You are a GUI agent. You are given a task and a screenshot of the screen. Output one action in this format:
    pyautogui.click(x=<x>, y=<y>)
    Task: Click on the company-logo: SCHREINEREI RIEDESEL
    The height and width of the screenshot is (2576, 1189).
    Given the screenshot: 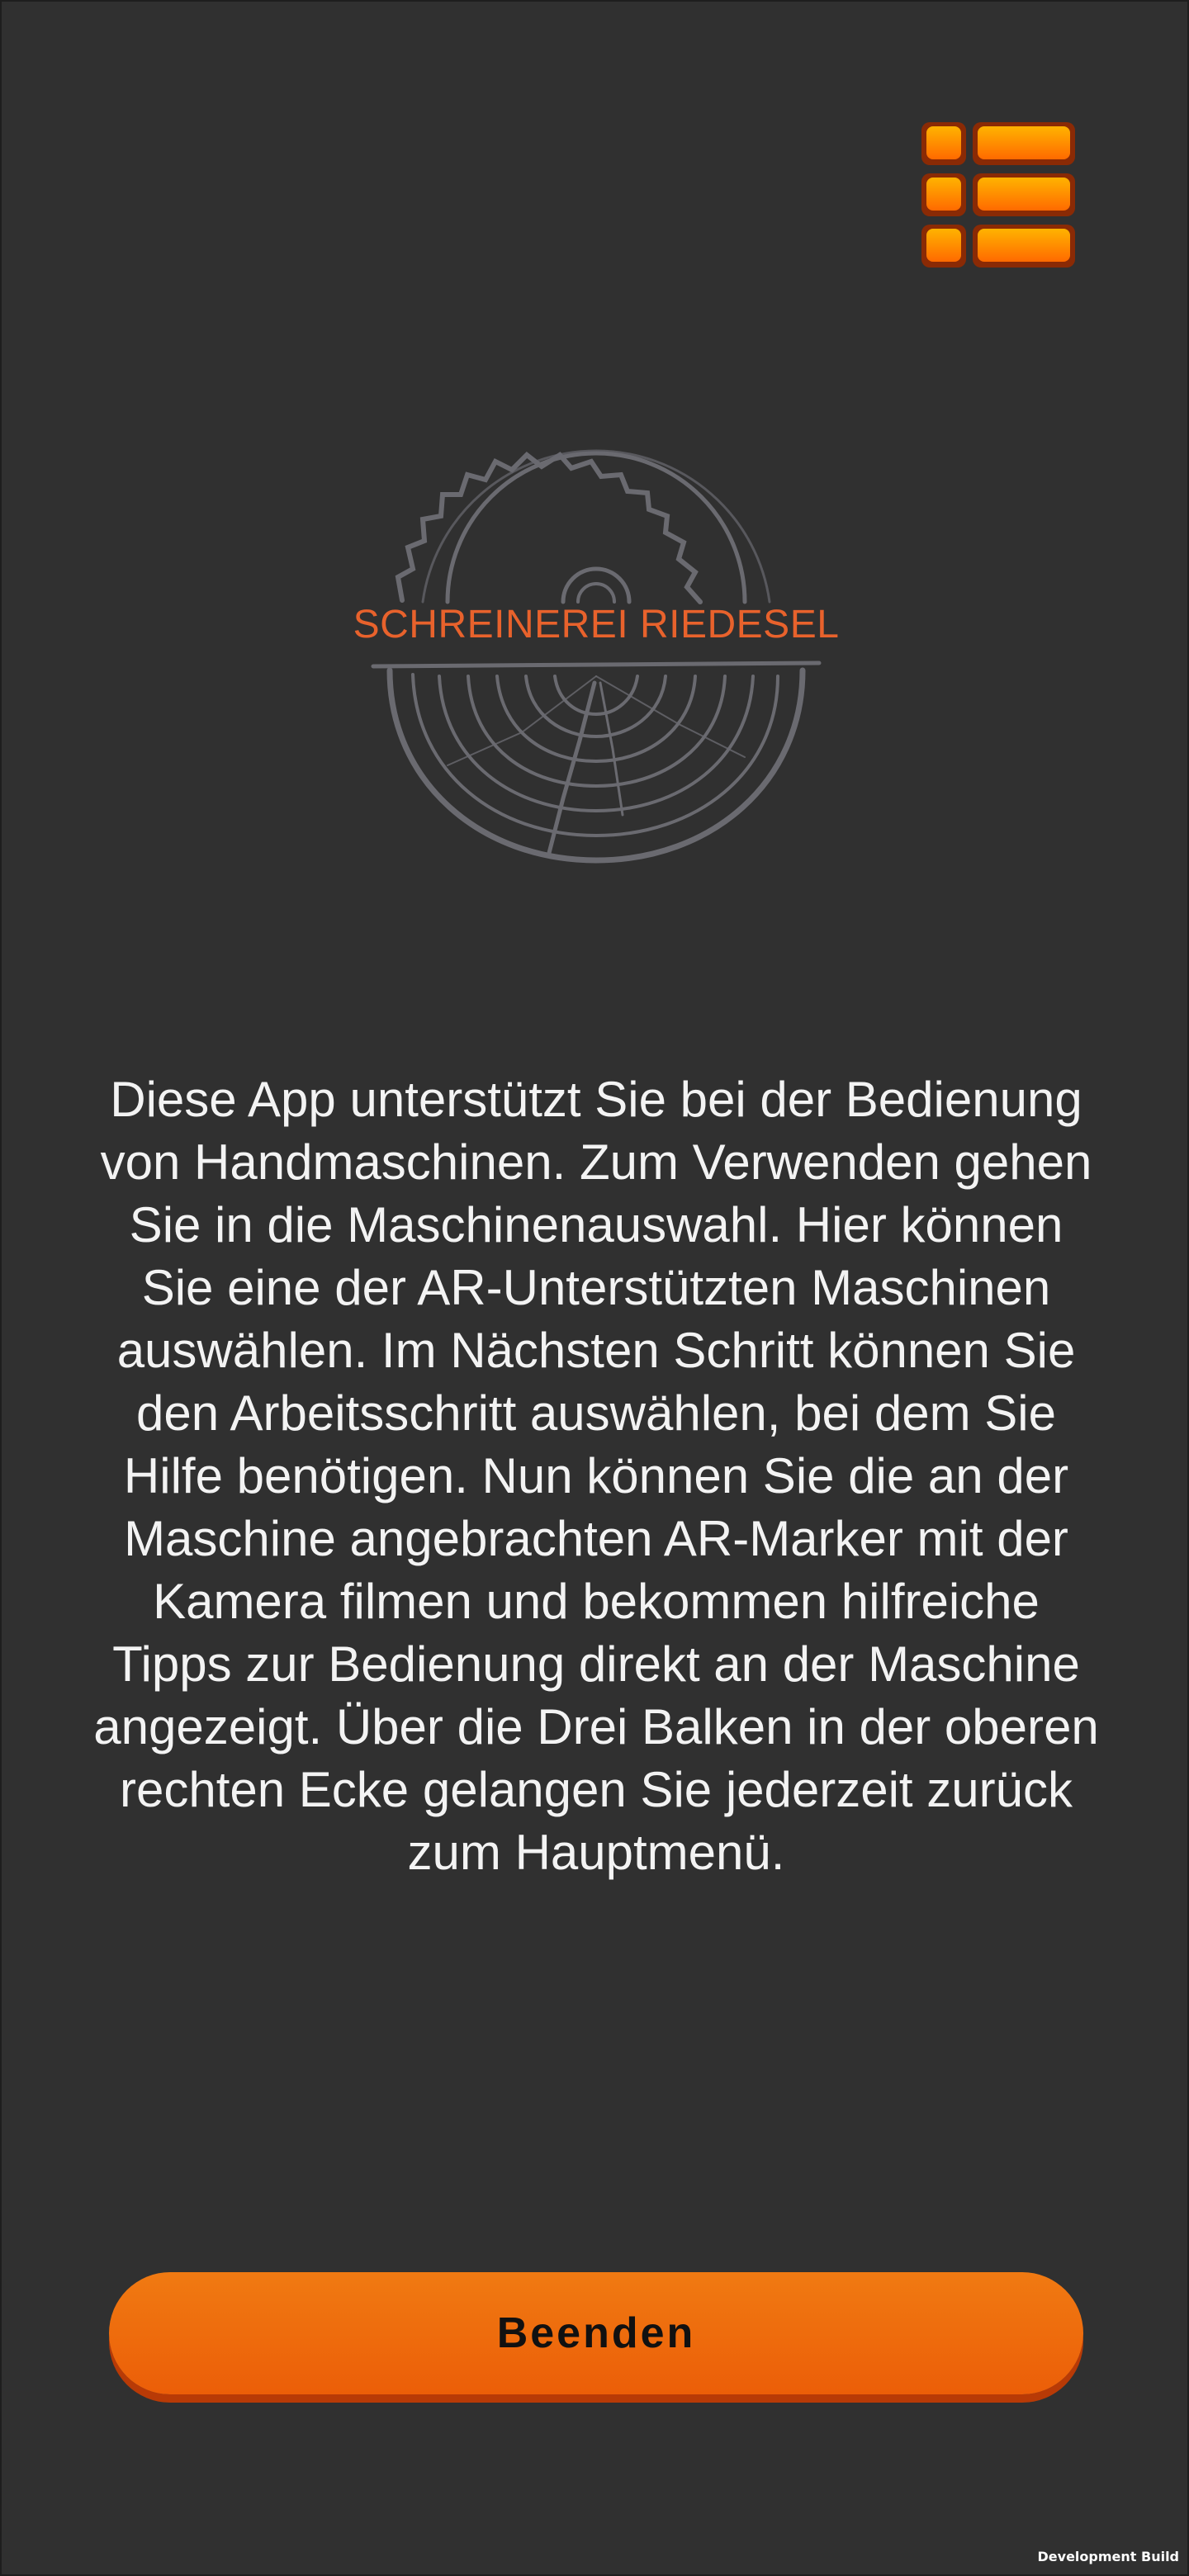 What is the action you would take?
    pyautogui.click(x=596, y=633)
    